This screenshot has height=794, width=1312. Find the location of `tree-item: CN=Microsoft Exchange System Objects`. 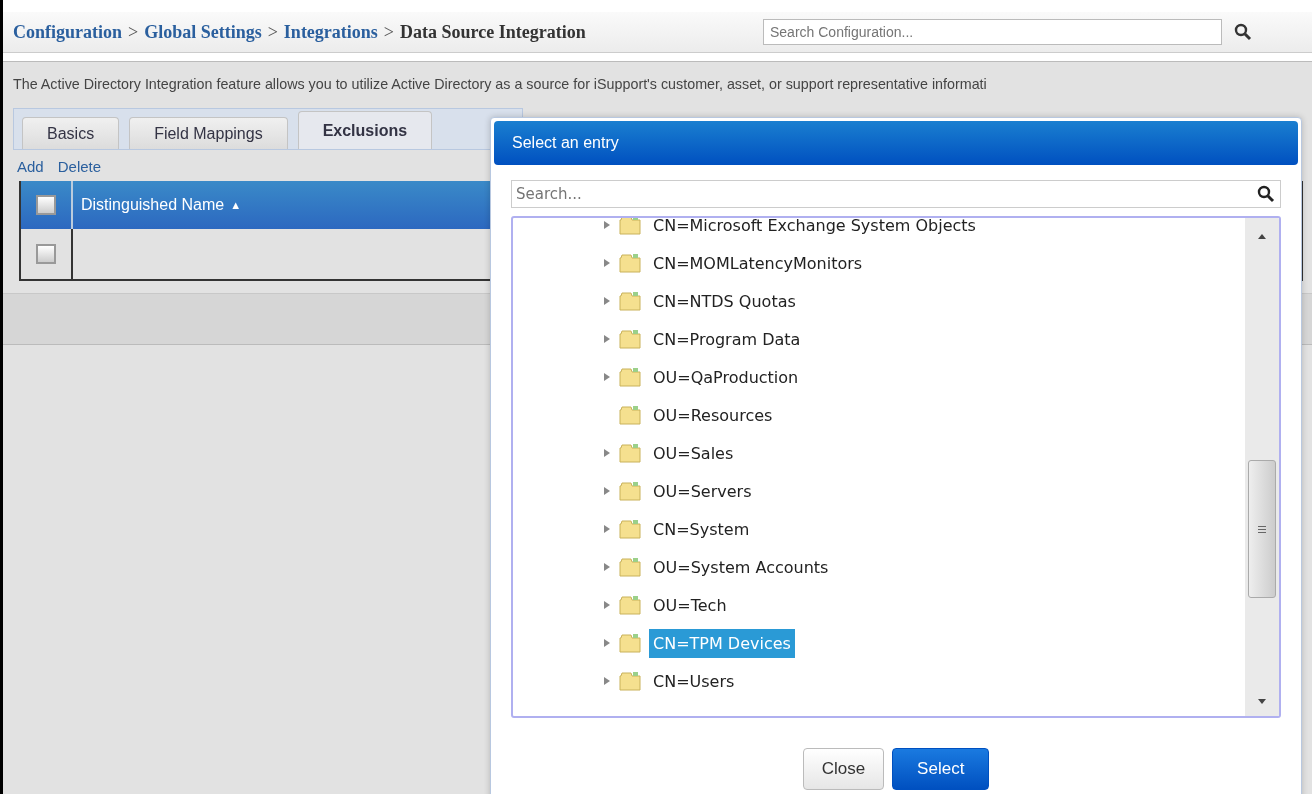

tree-item: CN=Microsoft Exchange System Objects is located at coordinates (814, 229).